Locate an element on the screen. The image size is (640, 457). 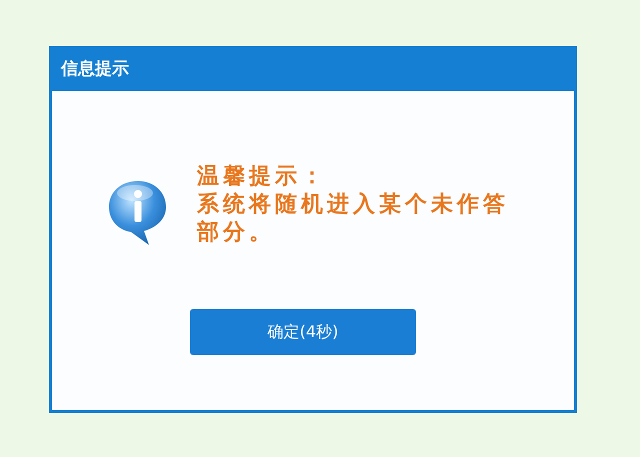
message-heading: 温馨提示： is located at coordinates (262, 177).